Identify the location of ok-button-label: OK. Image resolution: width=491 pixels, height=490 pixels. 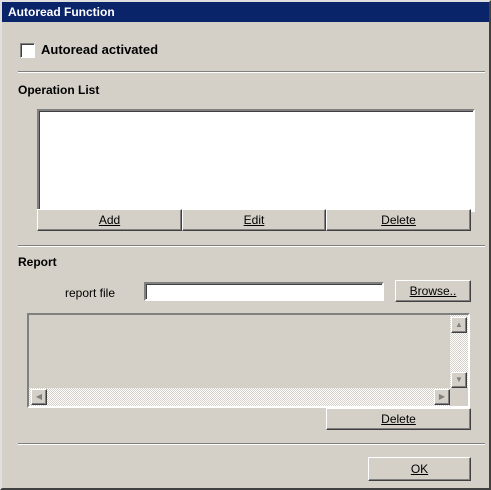
(419, 469).